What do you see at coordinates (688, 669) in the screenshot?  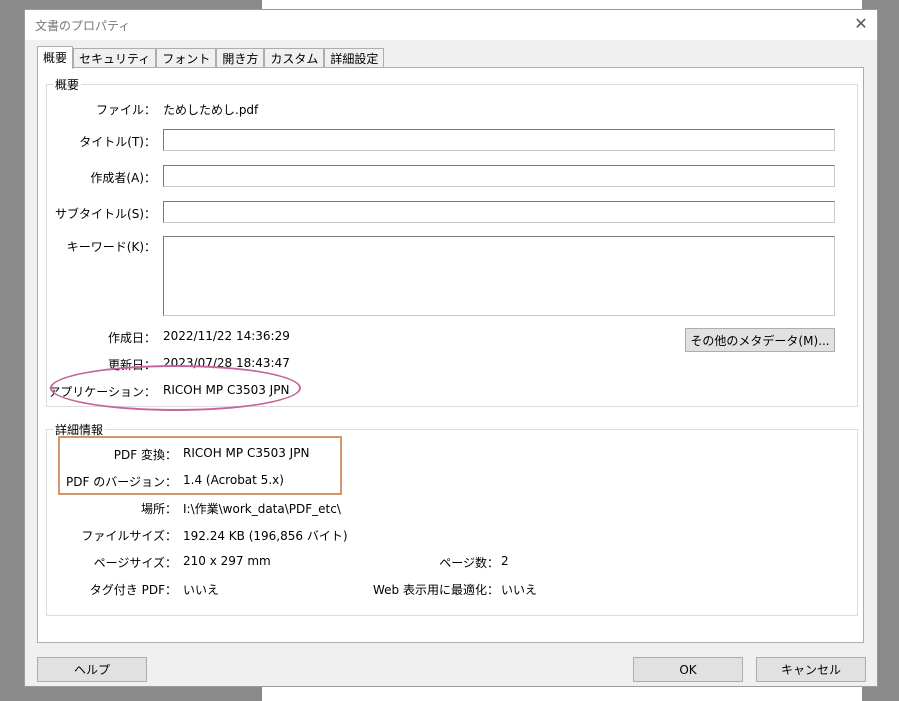 I see `ok-button: OK` at bounding box center [688, 669].